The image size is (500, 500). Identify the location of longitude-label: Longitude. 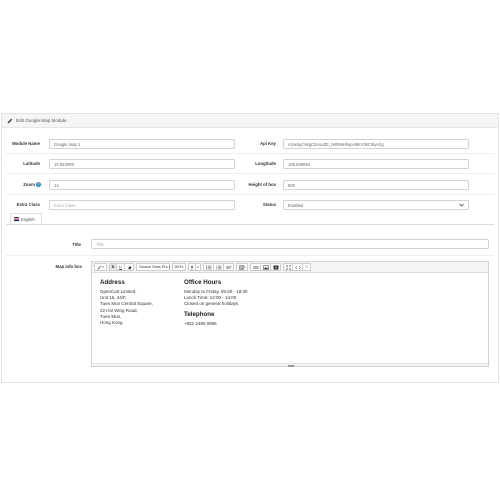
(265, 163).